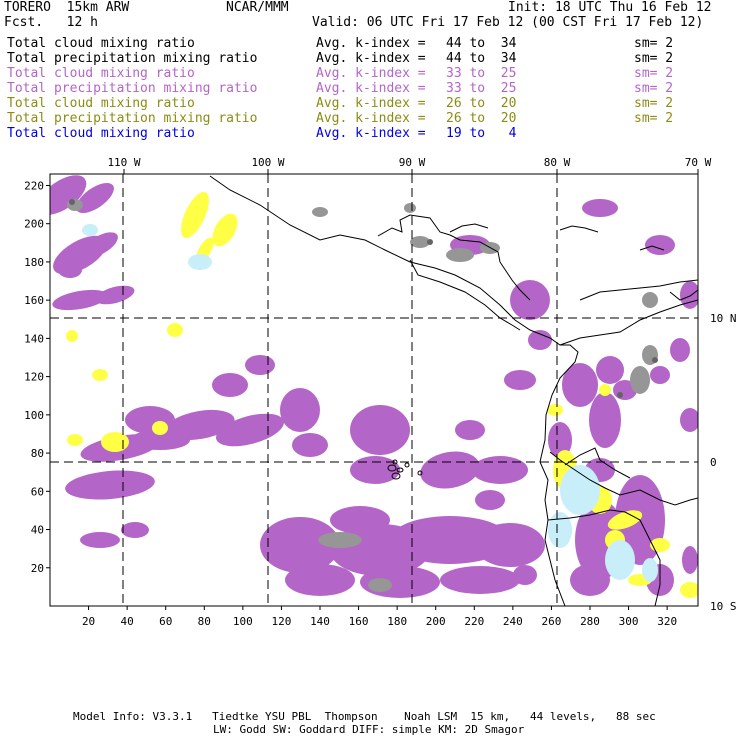 This screenshot has height=740, width=740. Describe the element at coordinates (37, 491) in the screenshot. I see `y-tick-label: 60` at that location.